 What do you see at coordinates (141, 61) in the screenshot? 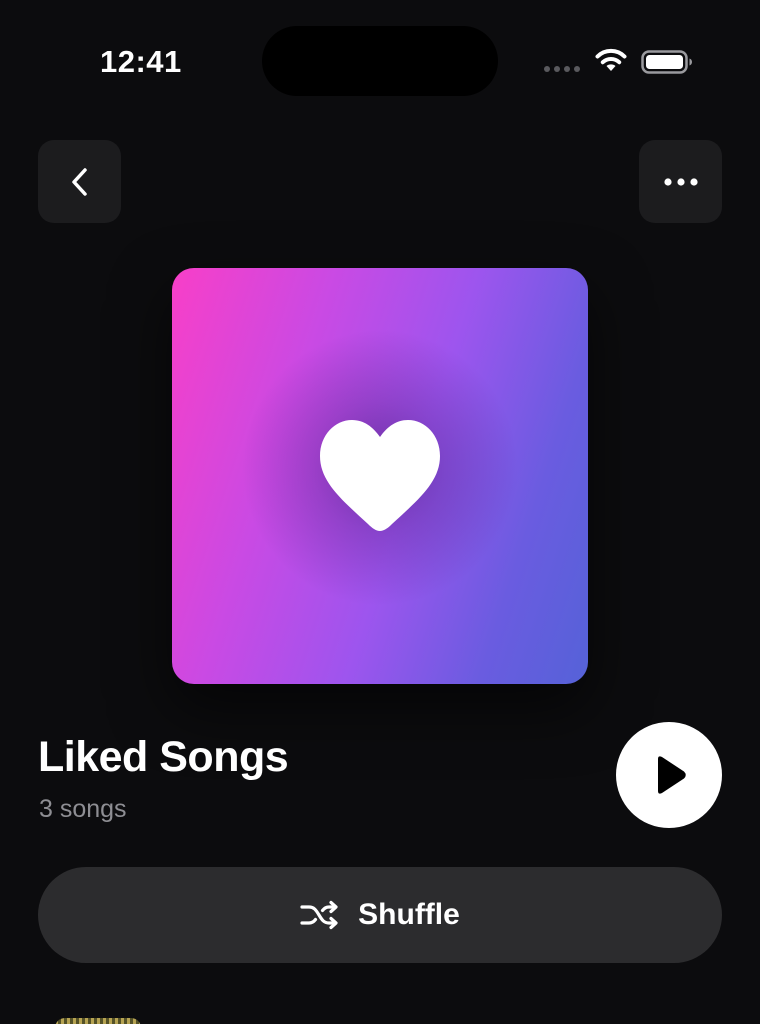
I see `status-time: 12:41` at bounding box center [141, 61].